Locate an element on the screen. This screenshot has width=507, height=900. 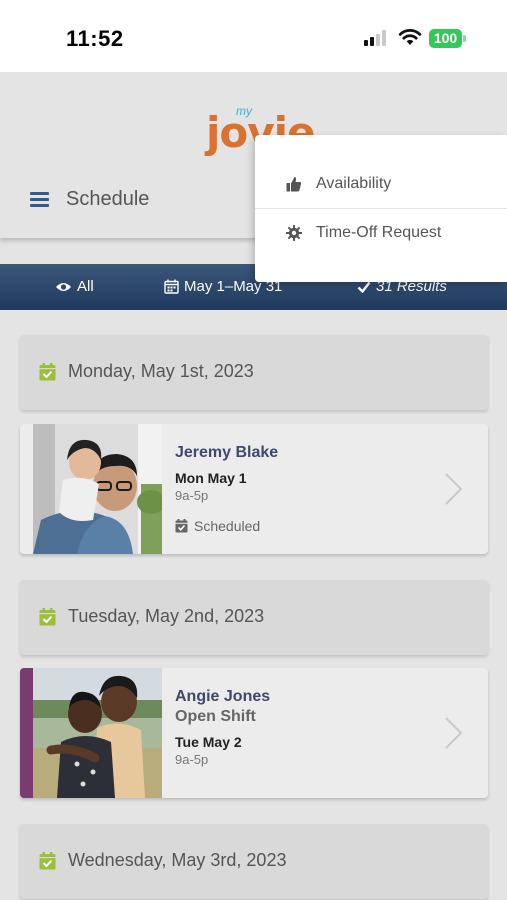
menu-item-label: Availability is located at coordinates (354, 183).